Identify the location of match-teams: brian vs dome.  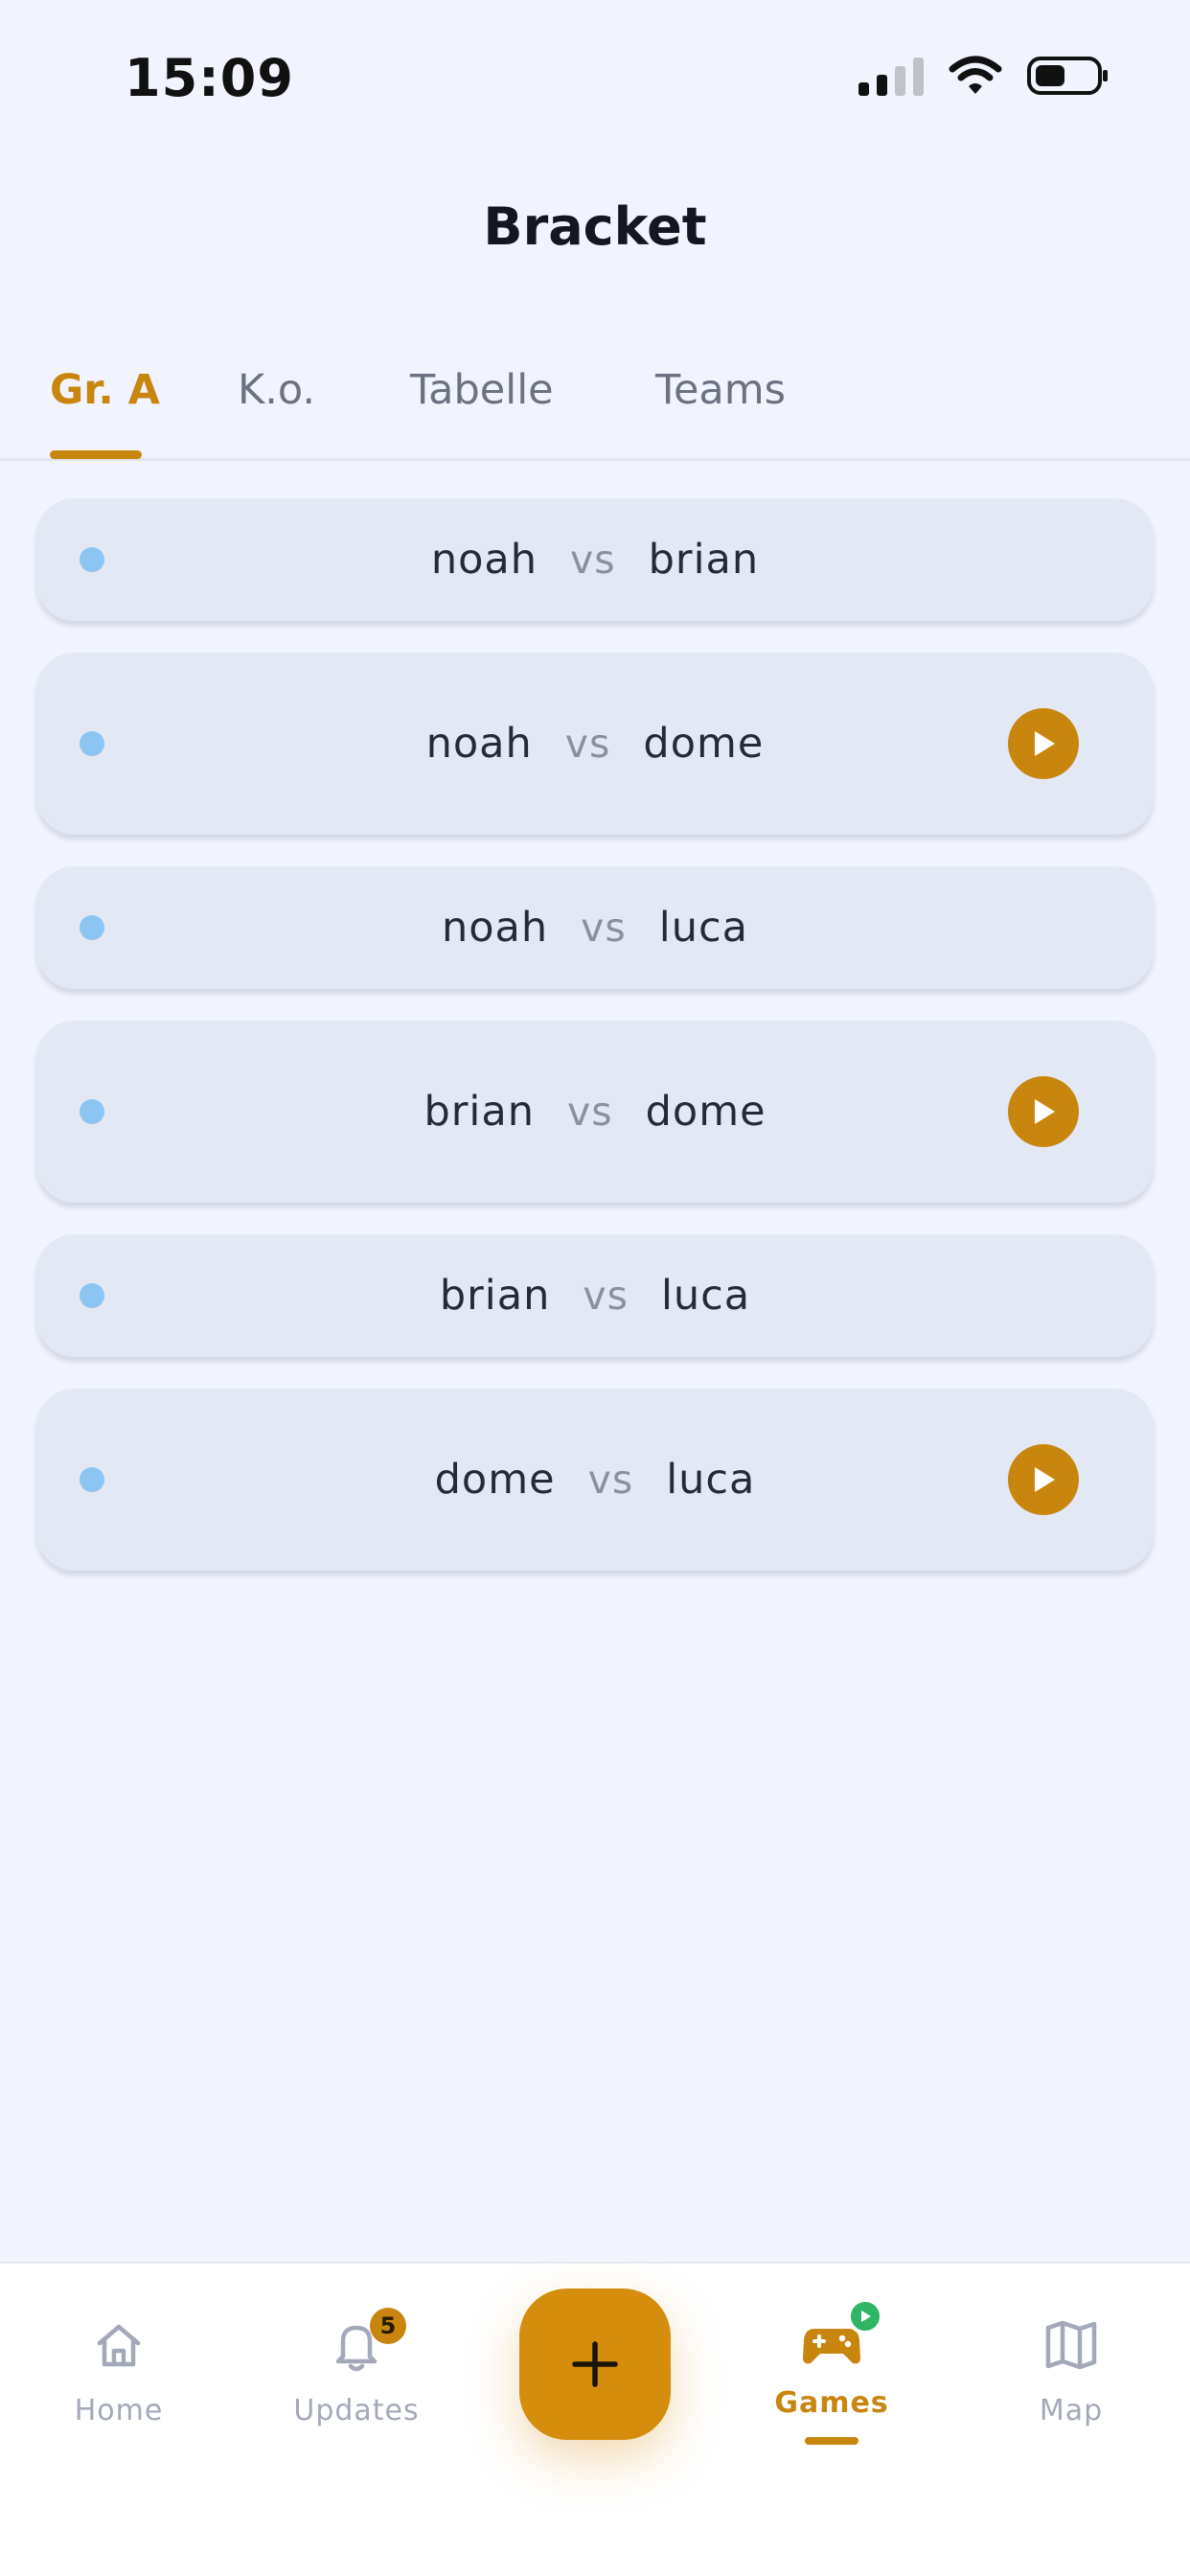
(595, 1112).